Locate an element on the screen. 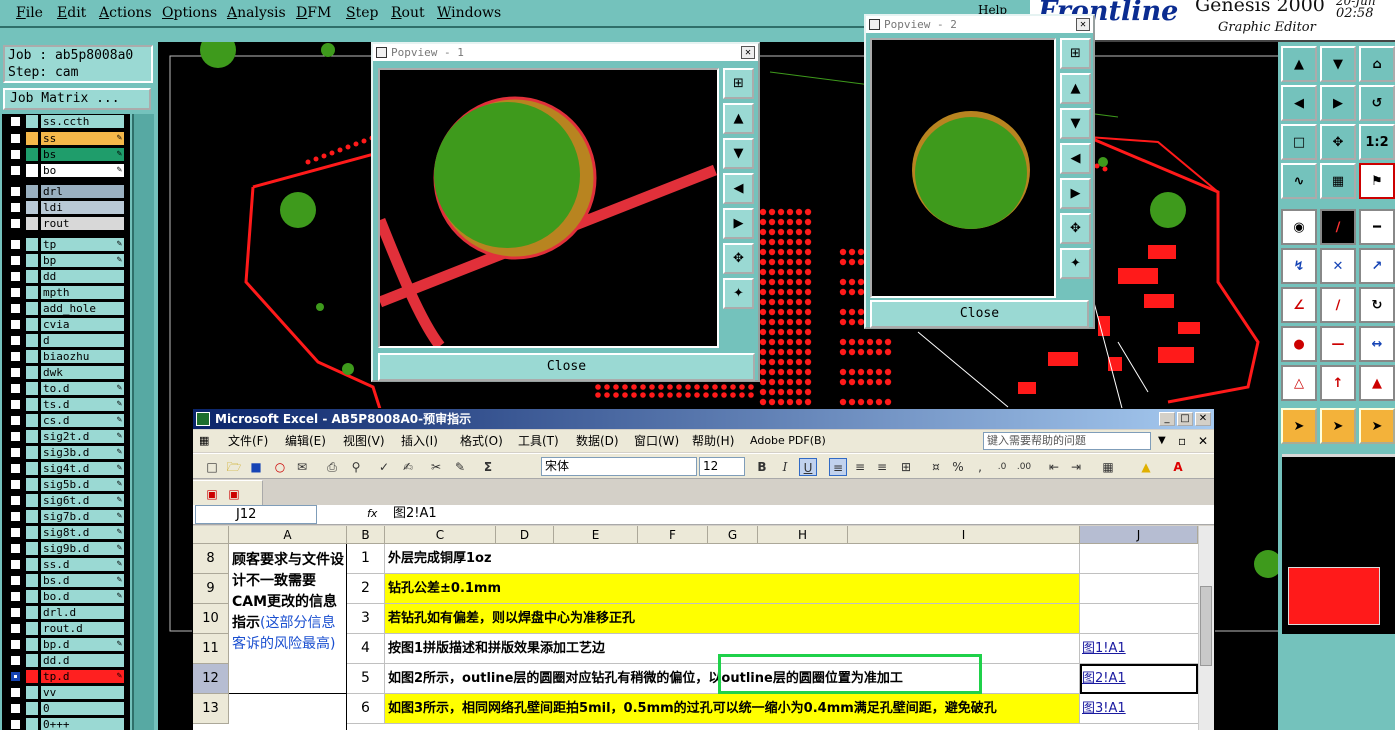 The height and width of the screenshot is (730, 1395). layer-row: cvia is located at coordinates (66, 324).